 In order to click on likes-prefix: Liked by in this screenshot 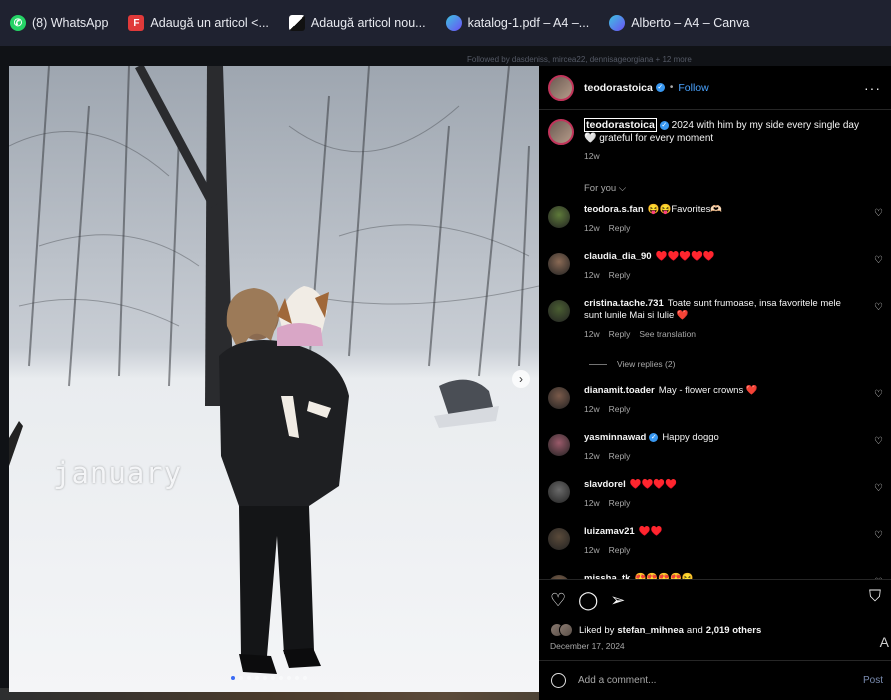, I will do `click(597, 630)`.